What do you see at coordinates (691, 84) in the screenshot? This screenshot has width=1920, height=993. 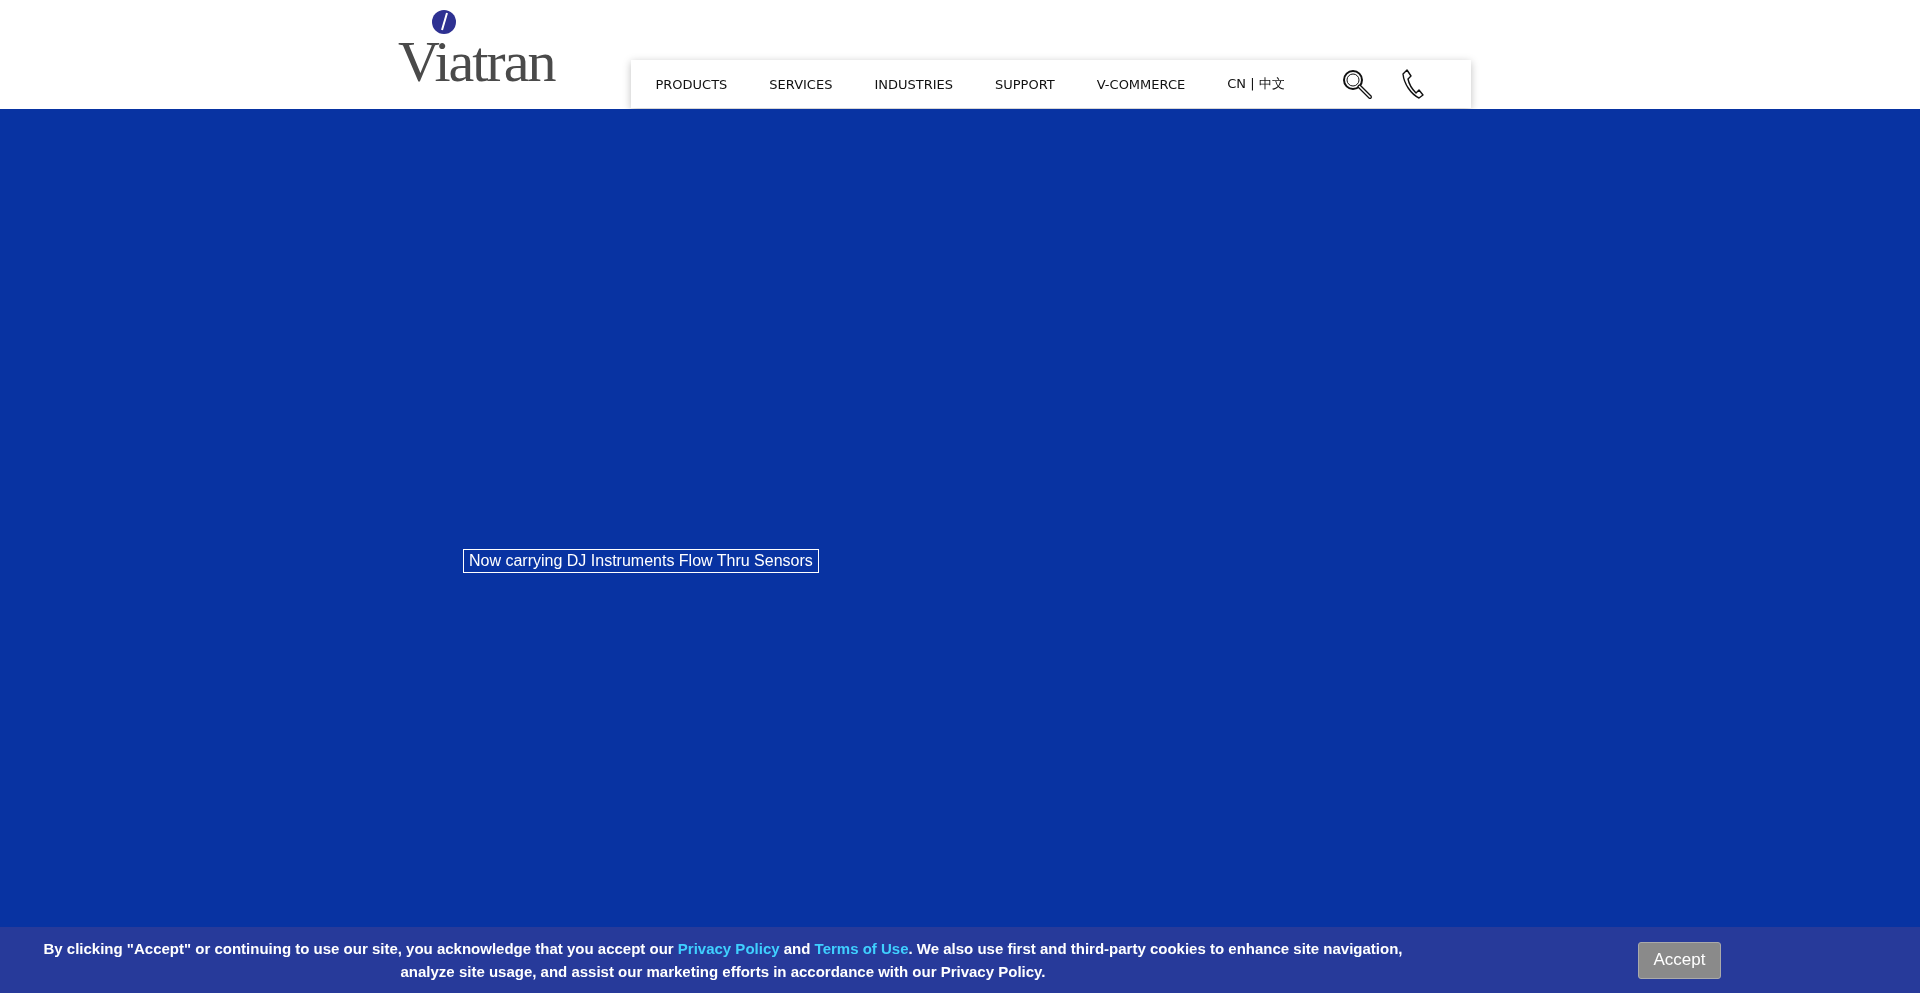 I see `nav-link: PRODUCTS` at bounding box center [691, 84].